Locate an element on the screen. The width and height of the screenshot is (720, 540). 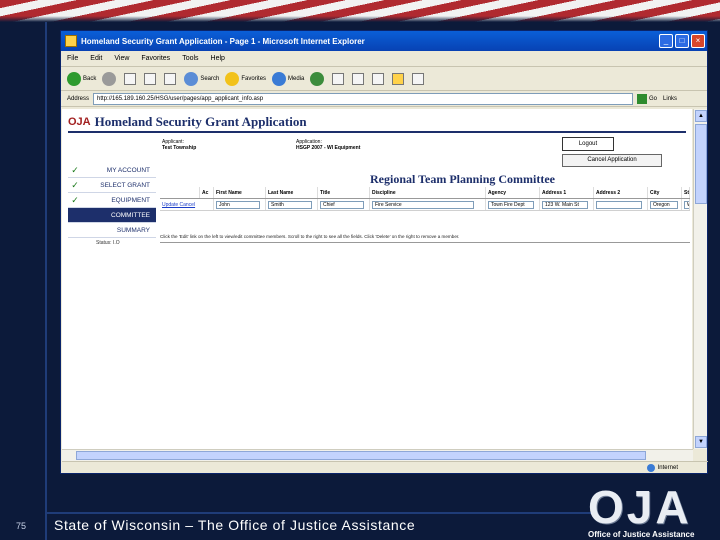
back-label: Back is located at coordinates (90, 78).